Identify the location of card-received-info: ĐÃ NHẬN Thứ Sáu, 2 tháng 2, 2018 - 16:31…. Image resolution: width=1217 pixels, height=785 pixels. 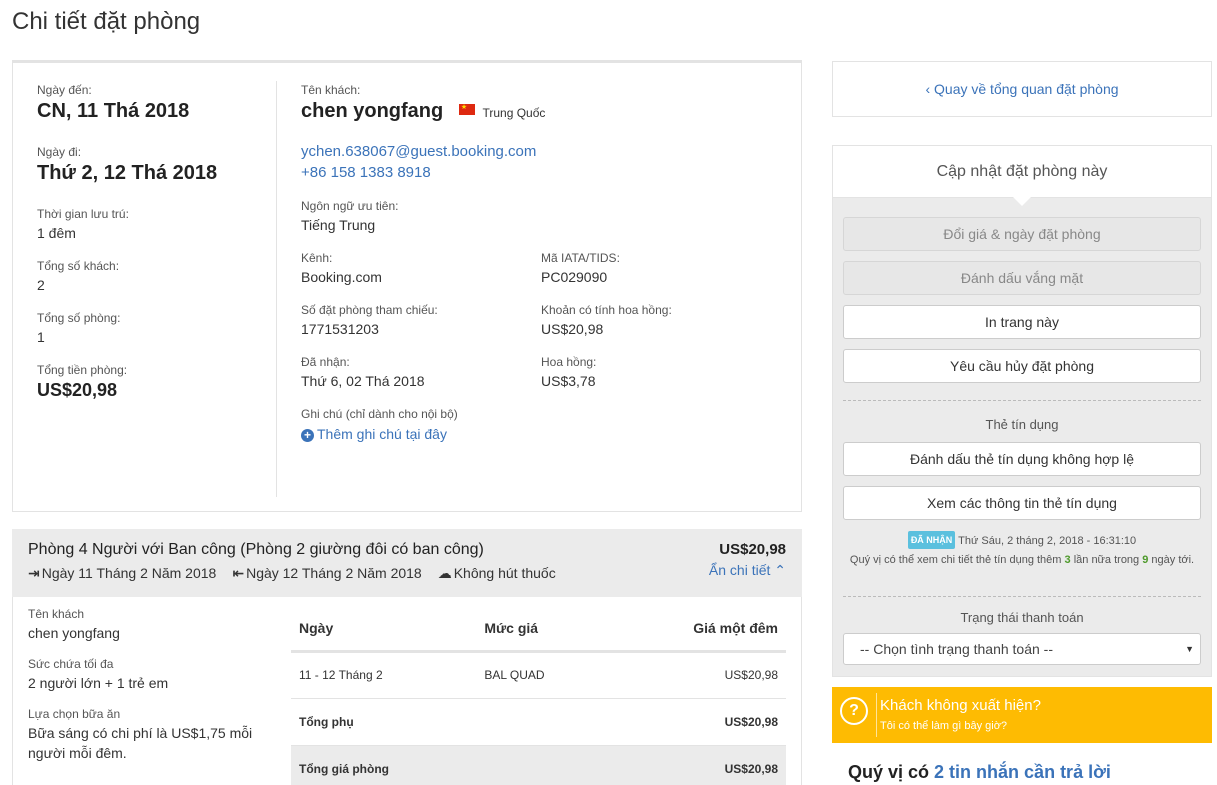
(1022, 540).